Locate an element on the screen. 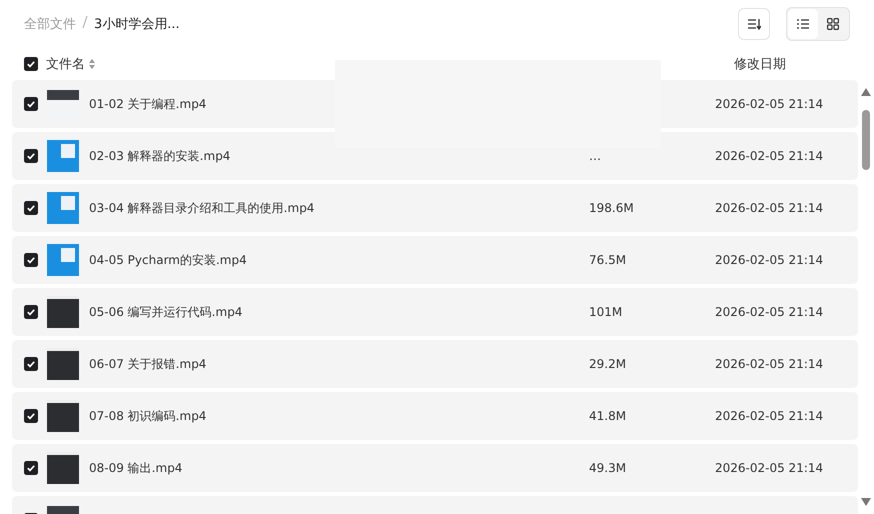 This screenshot has height=514, width=874. file-name: 05-06 编写并运行代码.mp4 is located at coordinates (166, 312).